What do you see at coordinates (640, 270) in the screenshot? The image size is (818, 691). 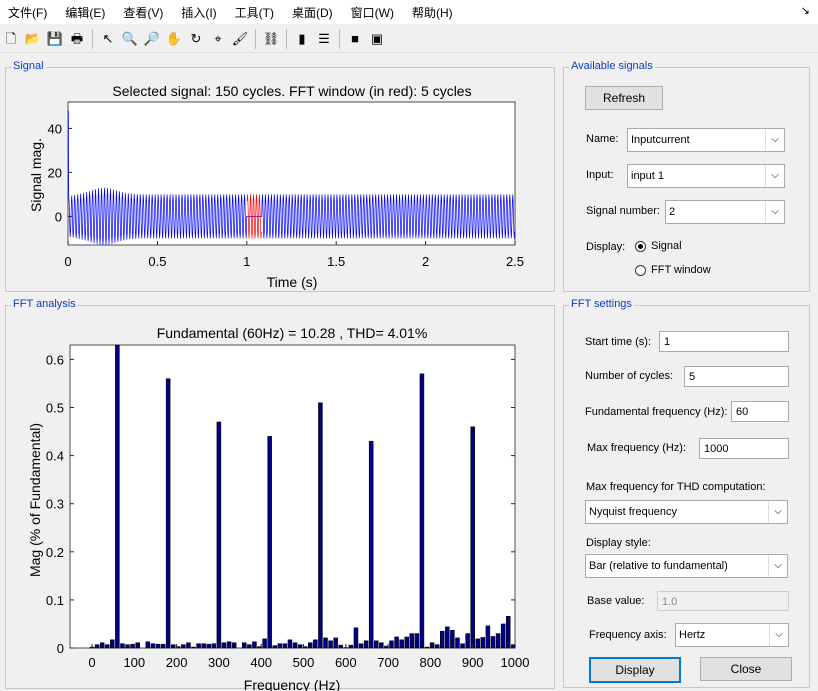 I see `radio-unselected-icon` at bounding box center [640, 270].